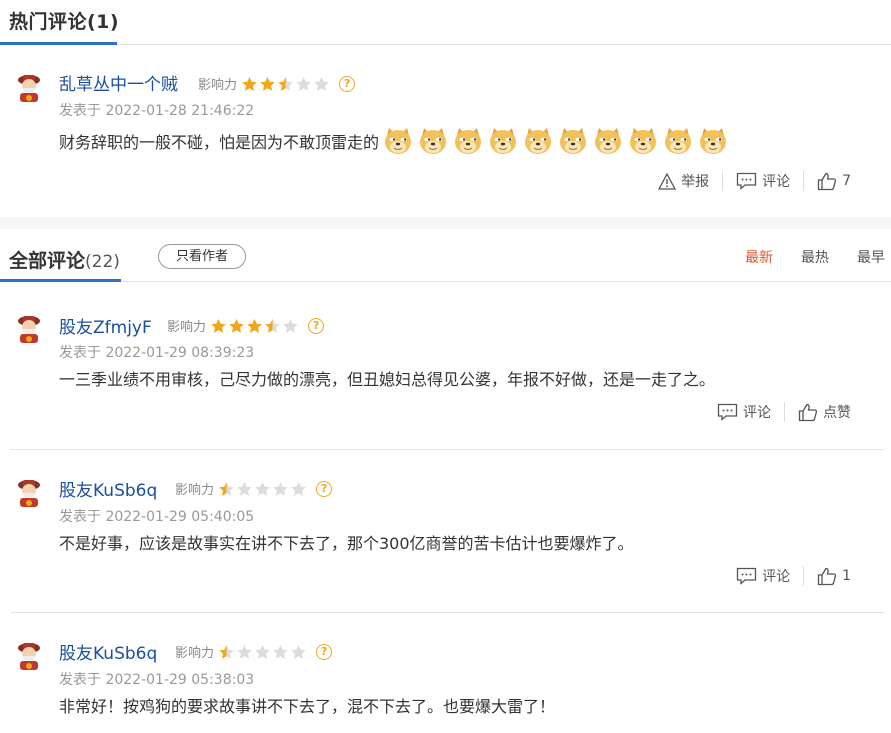  What do you see at coordinates (445, 255) in the screenshot?
I see `all-comments-header: 全部评论(22) 只看作者 最新 最热 最早` at bounding box center [445, 255].